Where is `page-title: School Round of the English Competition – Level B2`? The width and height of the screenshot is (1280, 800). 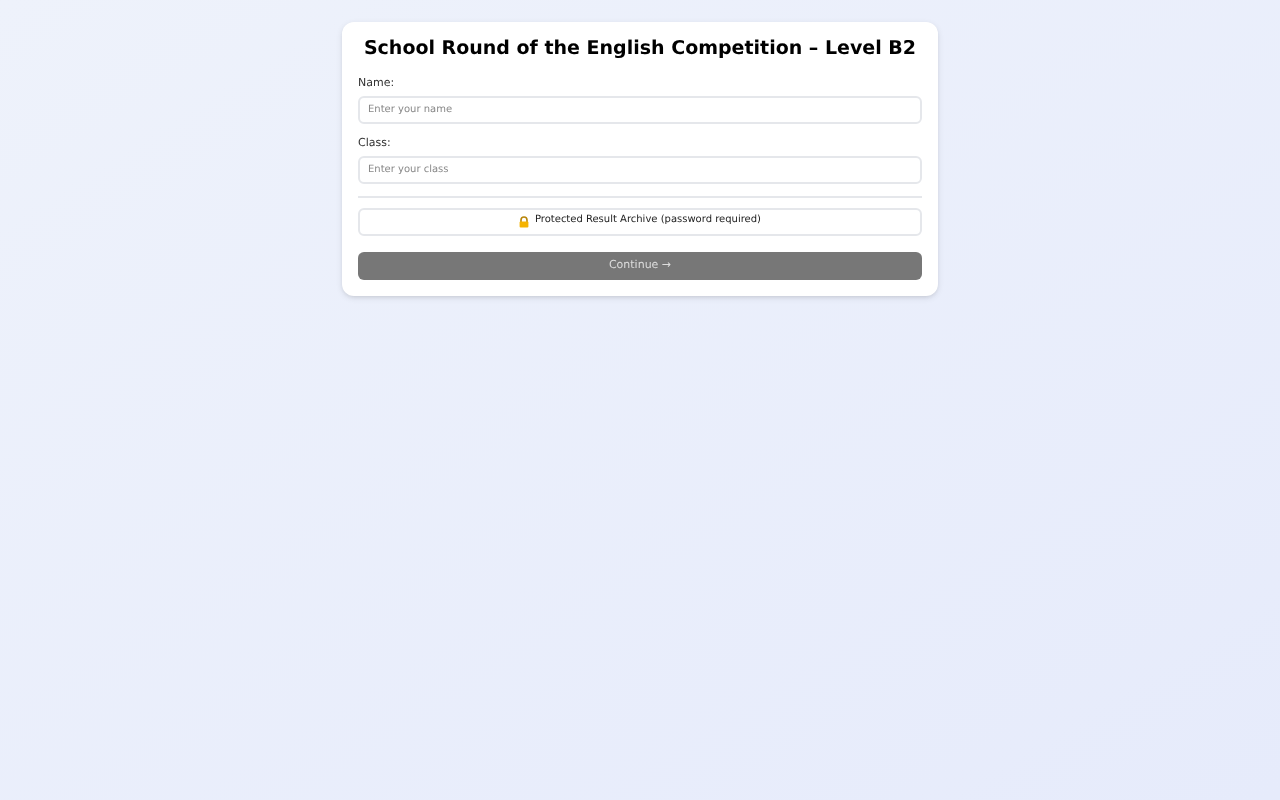
page-title: School Round of the English Competition – Level B2 is located at coordinates (640, 50).